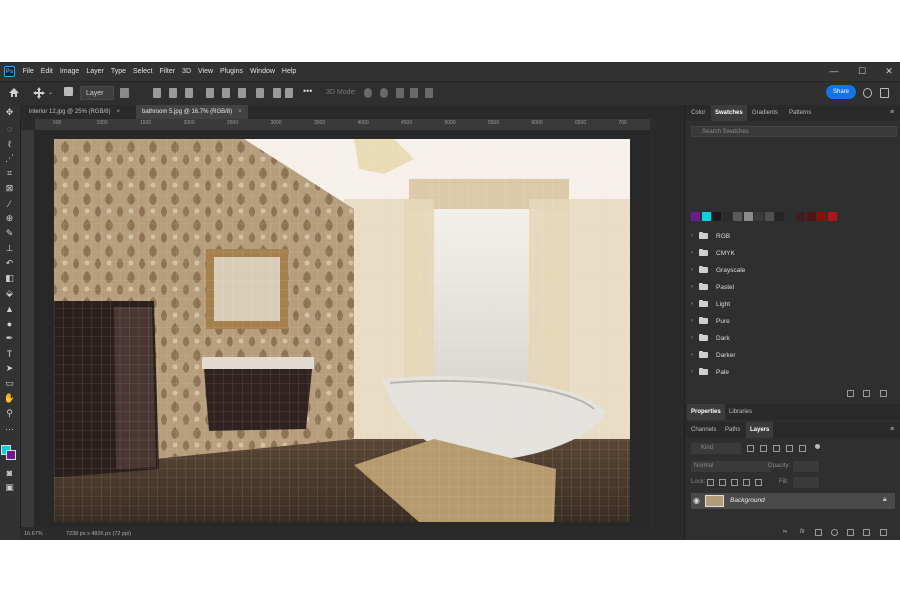 This screenshot has height=600, width=900. Describe the element at coordinates (9, 218) in the screenshot. I see `healing-brush-tool-icon: ⊕` at that location.